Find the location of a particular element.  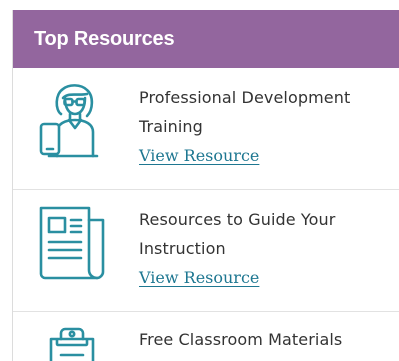

teacher-with-tablet-icon is located at coordinates (69, 121).